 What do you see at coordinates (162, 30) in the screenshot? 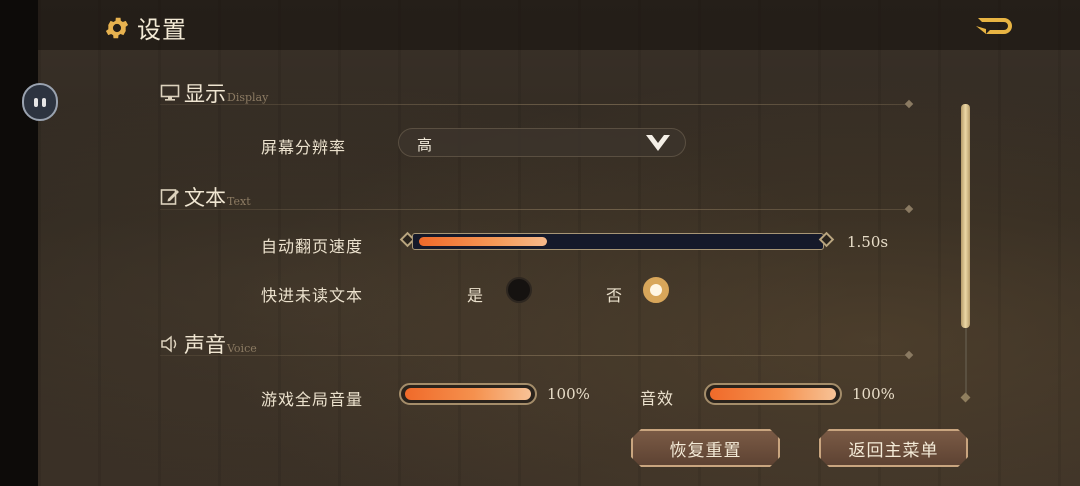
I see `title-text: 设置` at bounding box center [162, 30].